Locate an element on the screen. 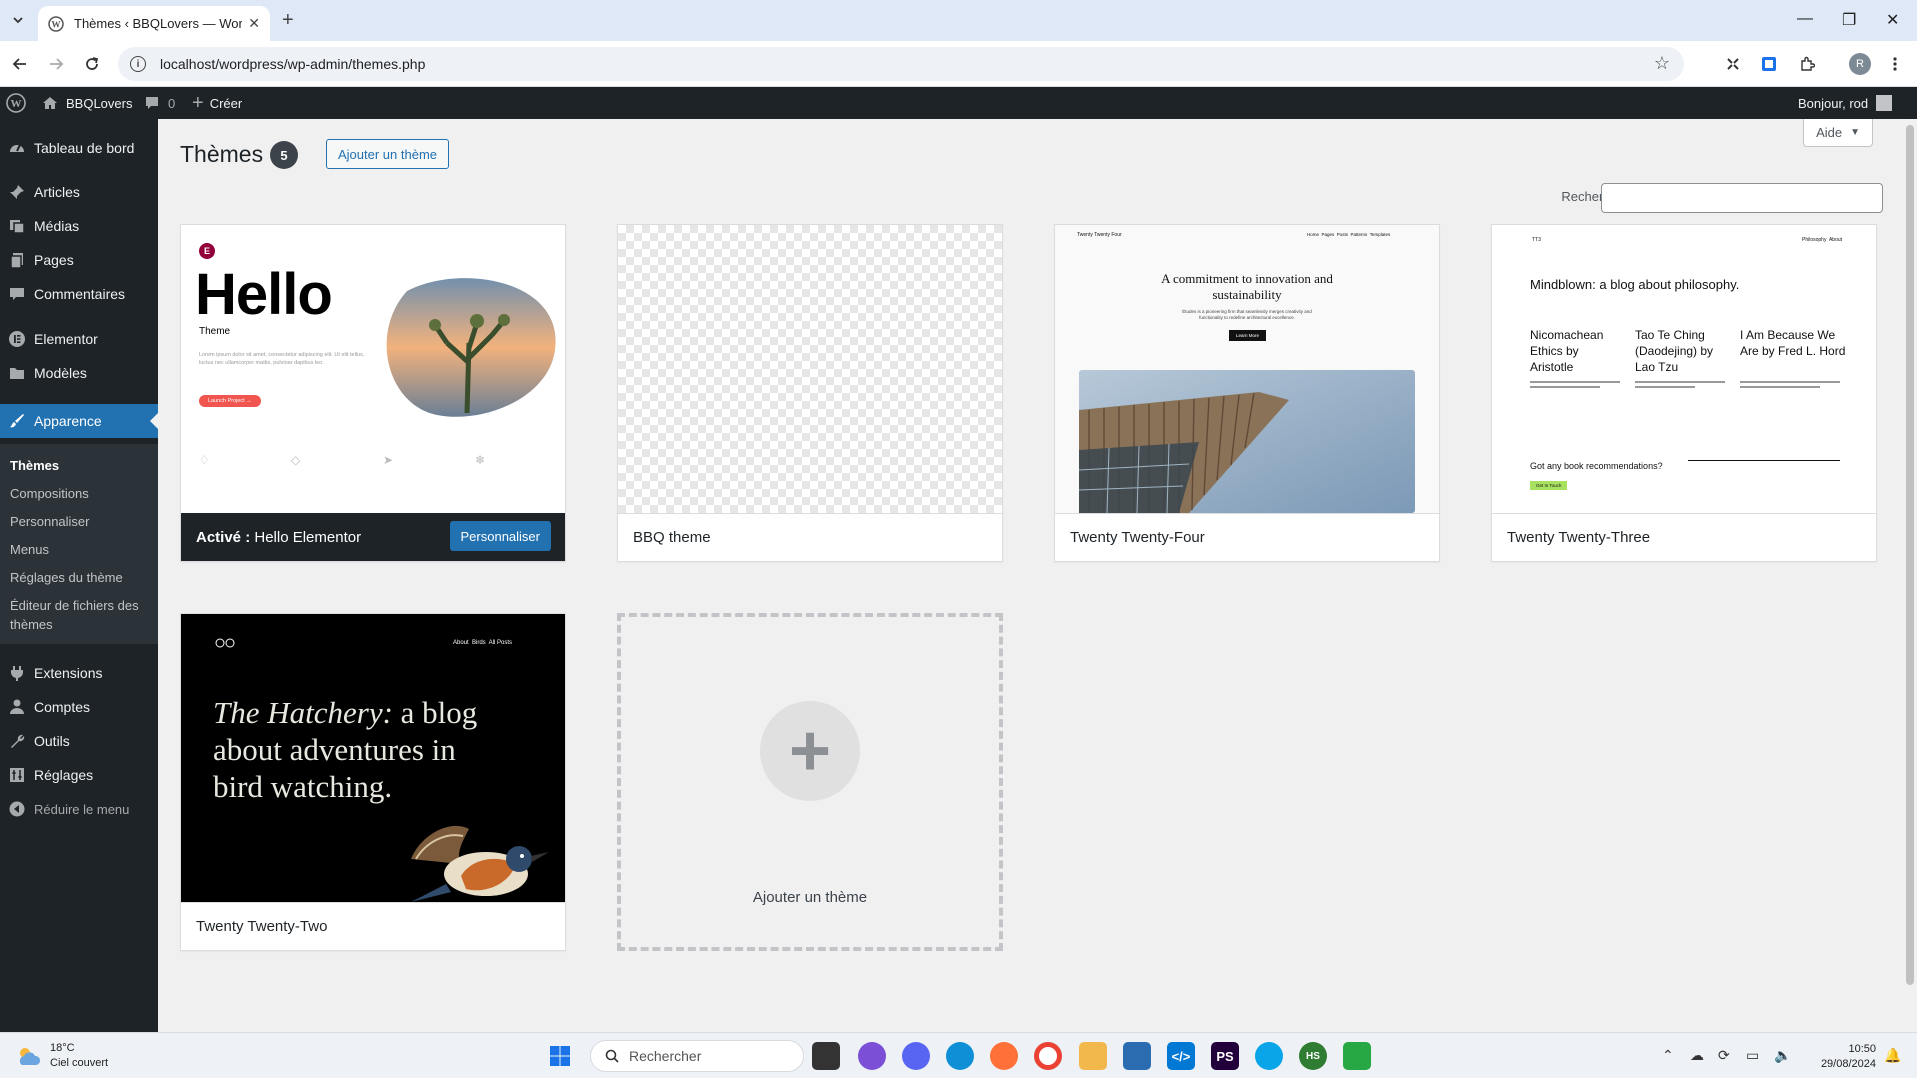 This screenshot has width=1917, height=1078. theme-card-bbq-theme: BBQ theme is located at coordinates (810, 393).